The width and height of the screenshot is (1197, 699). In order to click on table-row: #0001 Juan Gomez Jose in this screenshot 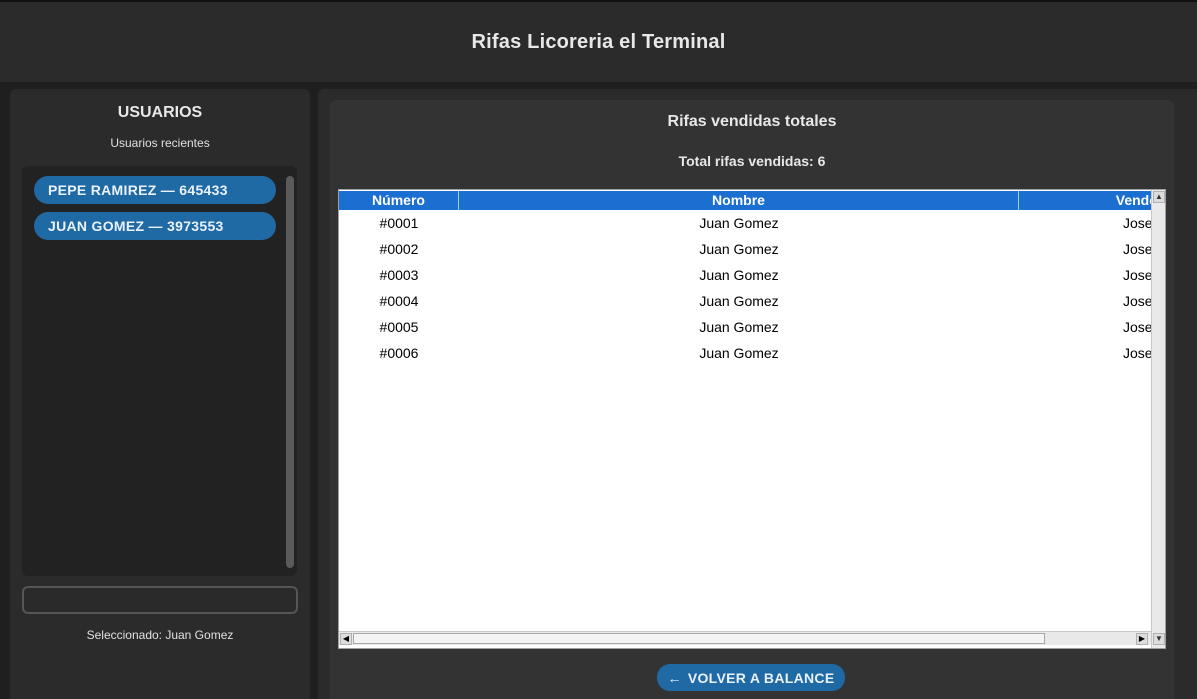, I will do `click(746, 223)`.